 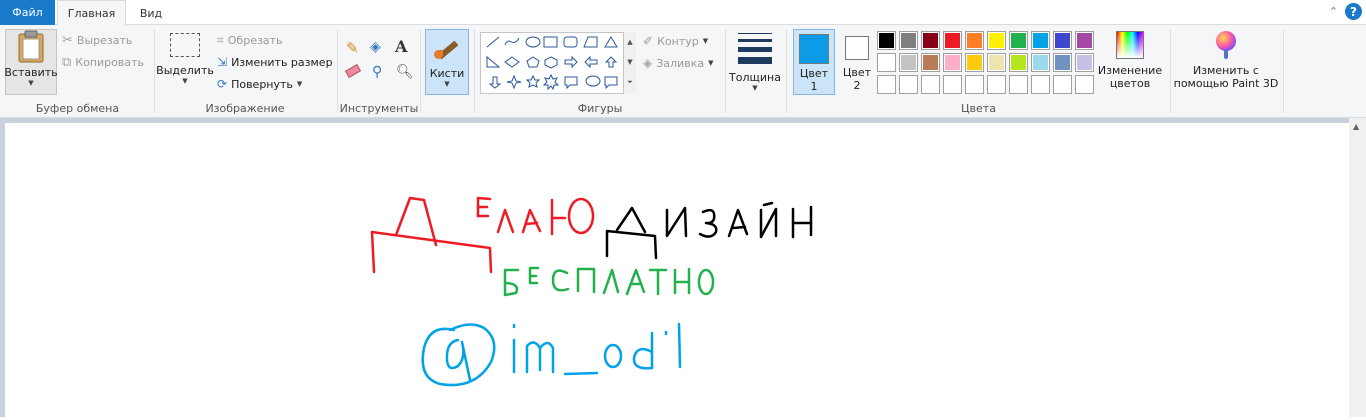 I want to click on text-icon: A, so click(x=401, y=46).